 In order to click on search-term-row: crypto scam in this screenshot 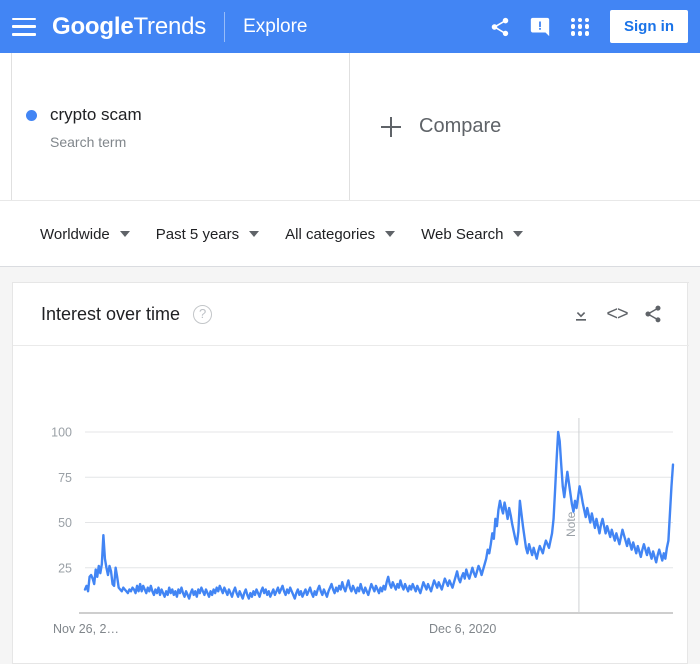, I will do `click(84, 115)`.